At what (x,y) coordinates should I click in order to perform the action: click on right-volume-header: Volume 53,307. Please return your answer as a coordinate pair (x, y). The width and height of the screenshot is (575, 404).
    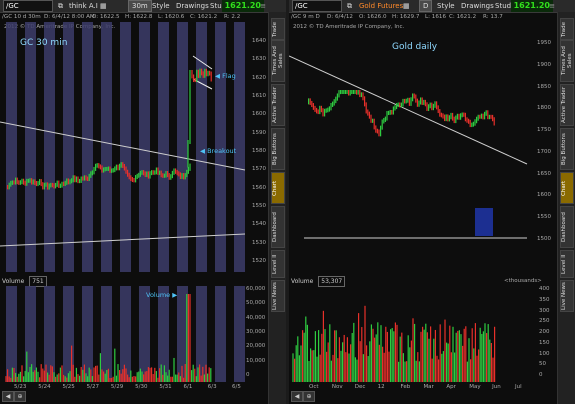
    Looking at the image, I should click on (318, 281).